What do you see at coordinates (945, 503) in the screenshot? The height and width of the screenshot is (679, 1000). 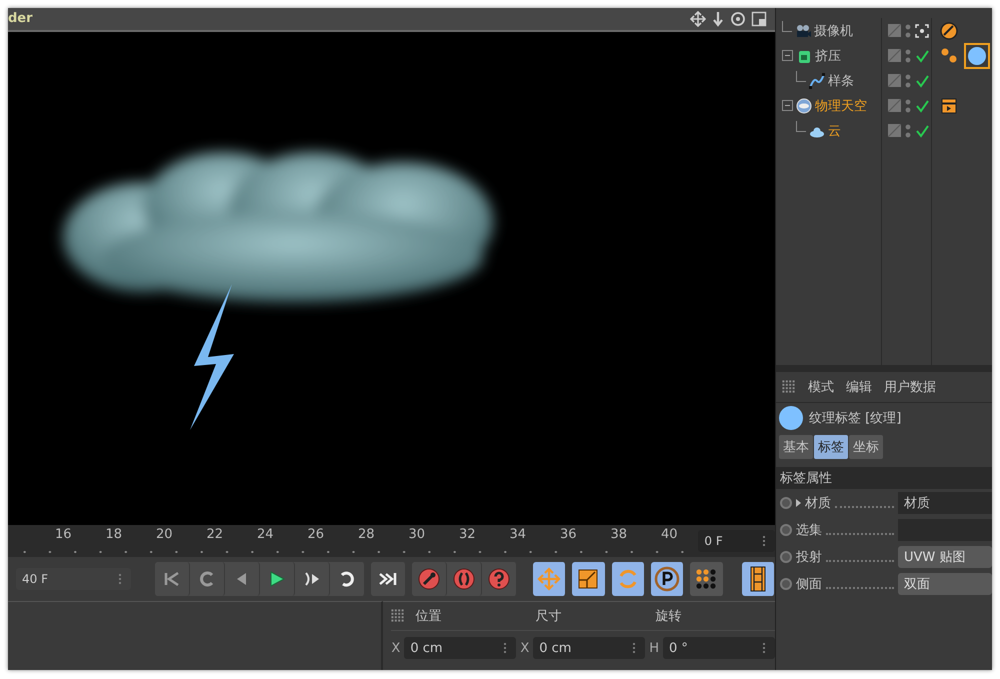 I see `link-field: 材质` at bounding box center [945, 503].